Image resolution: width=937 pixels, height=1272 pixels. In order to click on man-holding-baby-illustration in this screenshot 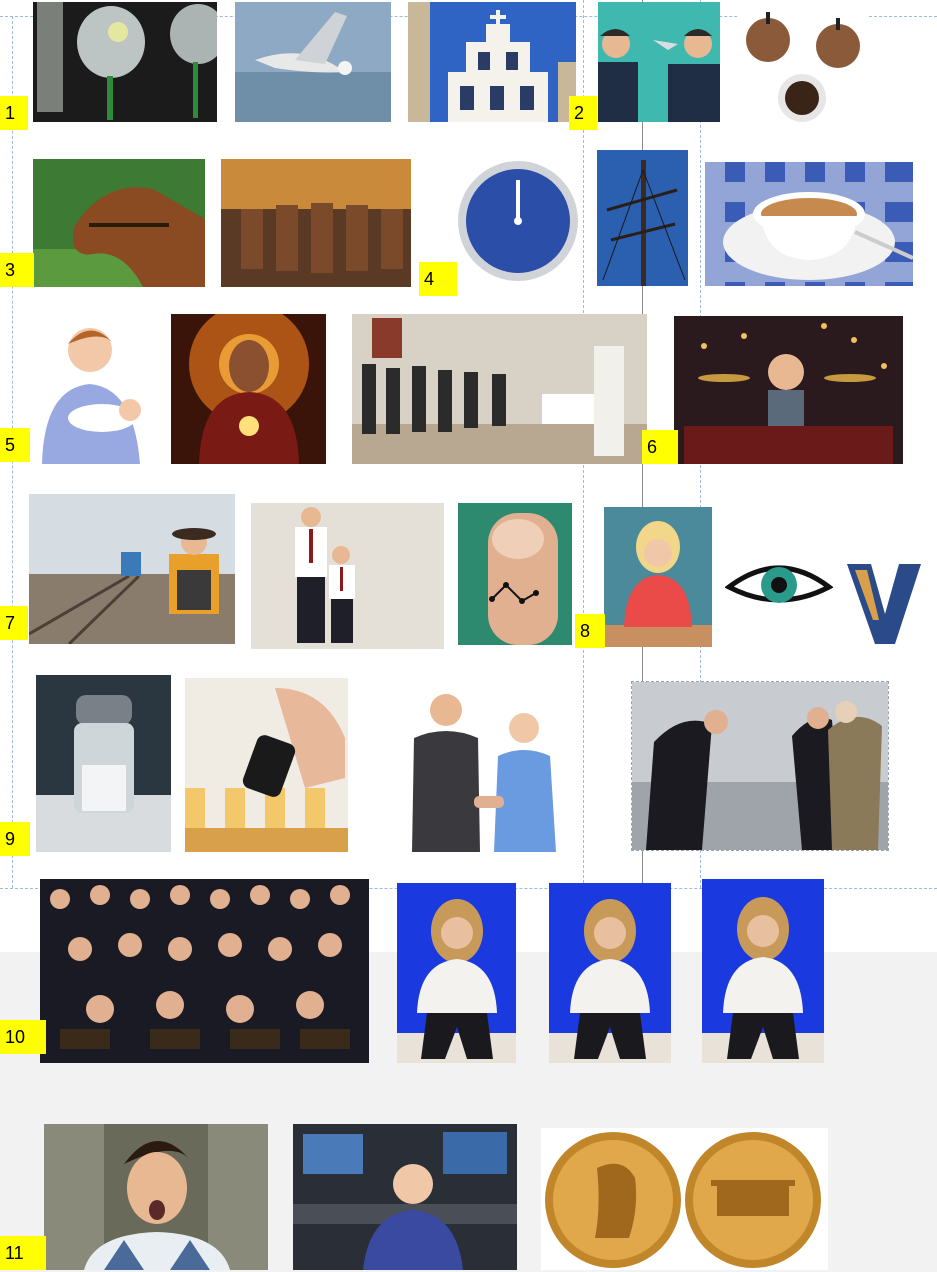, I will do `click(90, 389)`.